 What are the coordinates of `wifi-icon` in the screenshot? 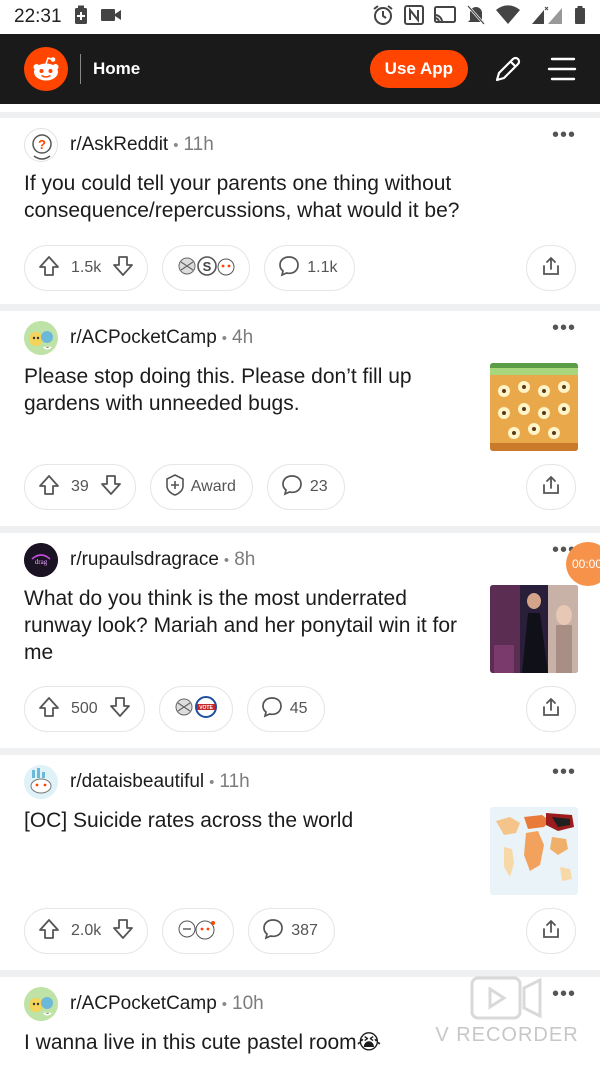 It's located at (508, 17).